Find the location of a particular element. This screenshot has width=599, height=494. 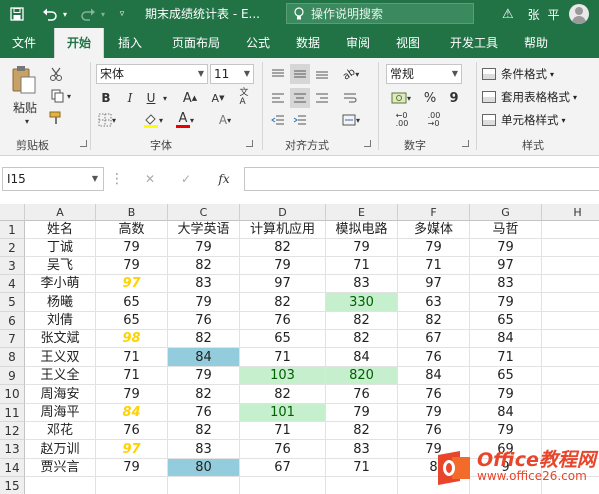

tab-formulas: 公式 is located at coordinates (258, 43).